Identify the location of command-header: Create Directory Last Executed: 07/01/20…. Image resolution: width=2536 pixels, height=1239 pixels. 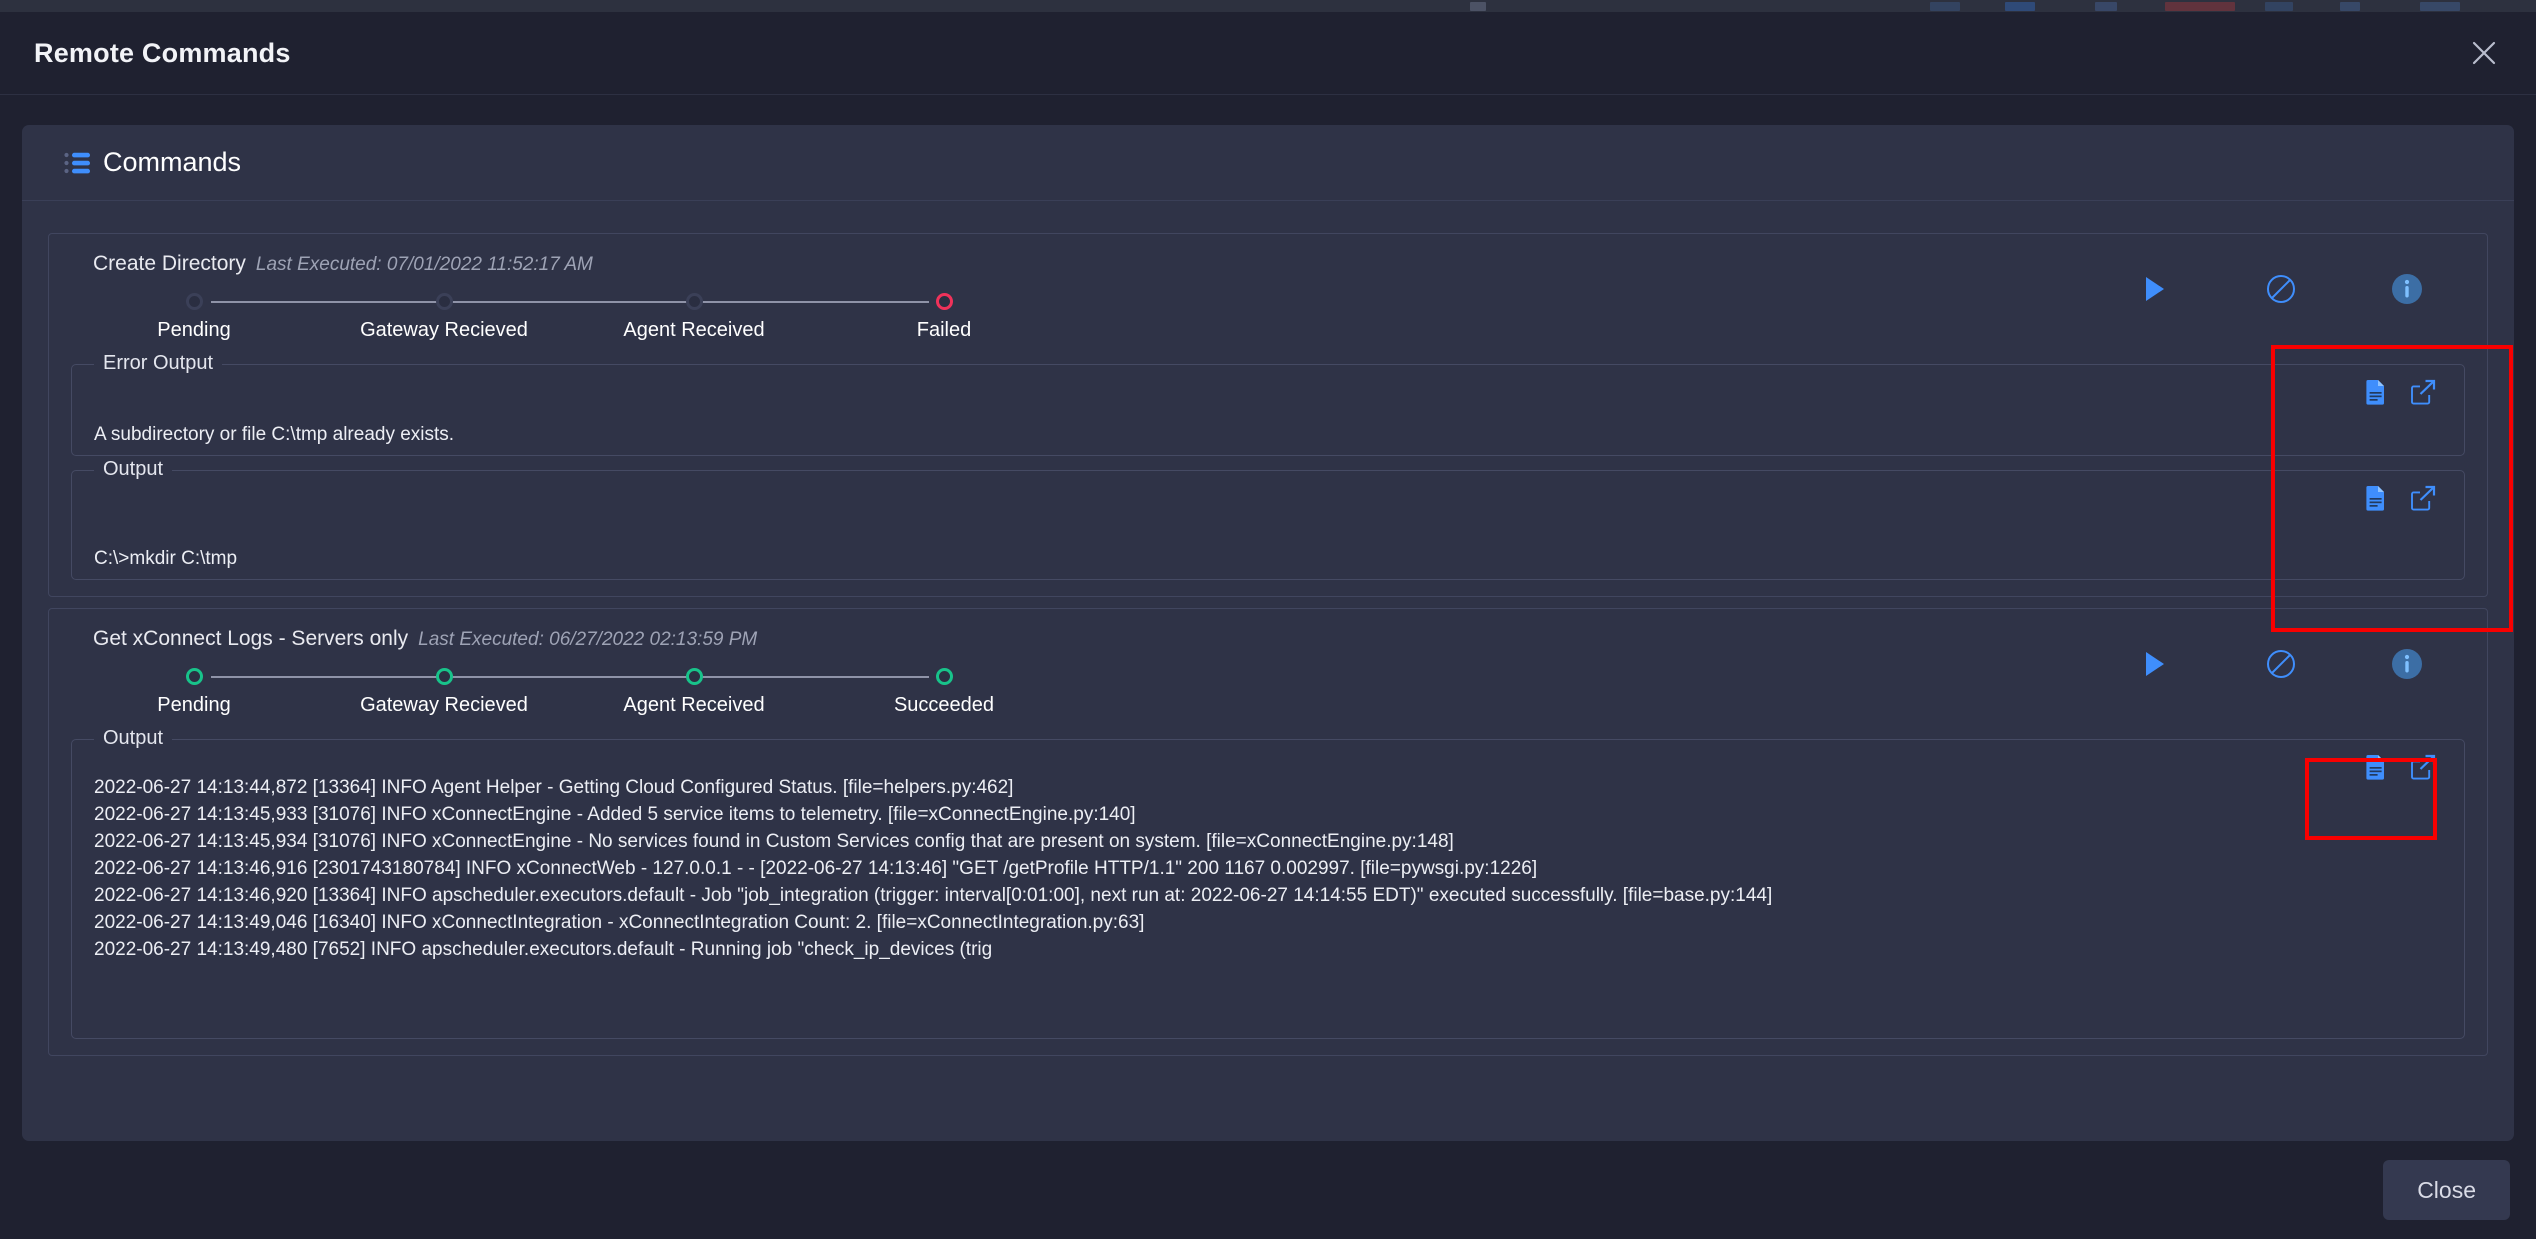
(1268, 292).